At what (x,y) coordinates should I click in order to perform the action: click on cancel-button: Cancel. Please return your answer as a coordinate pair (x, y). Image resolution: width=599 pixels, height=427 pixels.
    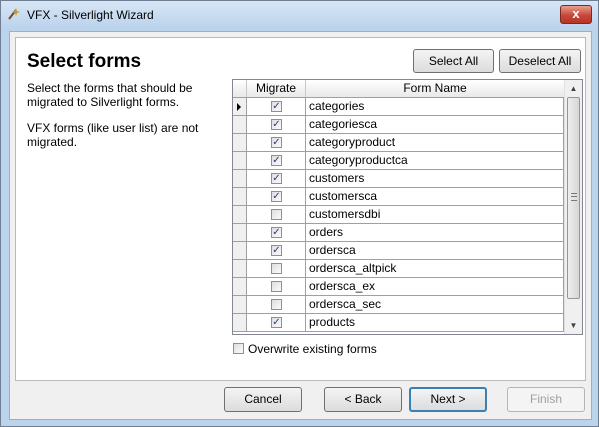
    Looking at the image, I should click on (263, 399).